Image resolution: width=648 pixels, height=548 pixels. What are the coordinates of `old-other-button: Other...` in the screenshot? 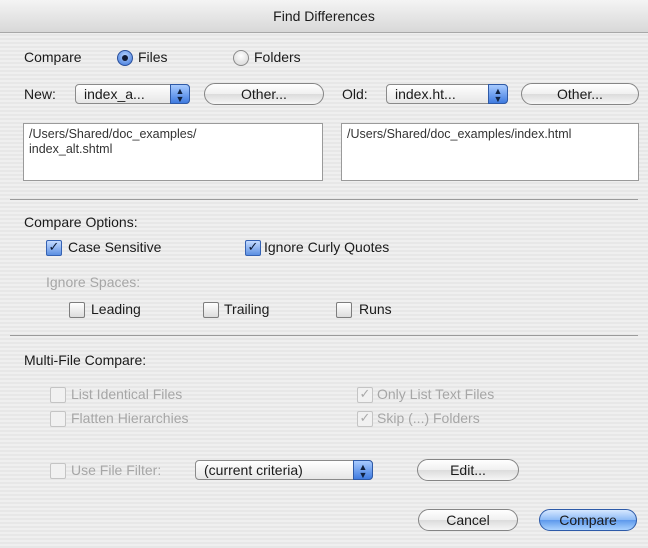 It's located at (580, 94).